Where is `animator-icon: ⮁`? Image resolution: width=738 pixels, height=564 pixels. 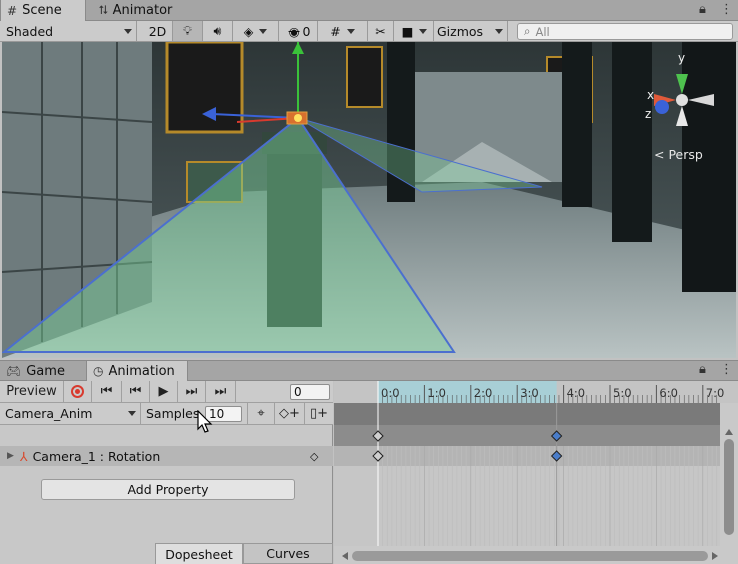
animator-icon: ⮁ is located at coordinates (103, 10).